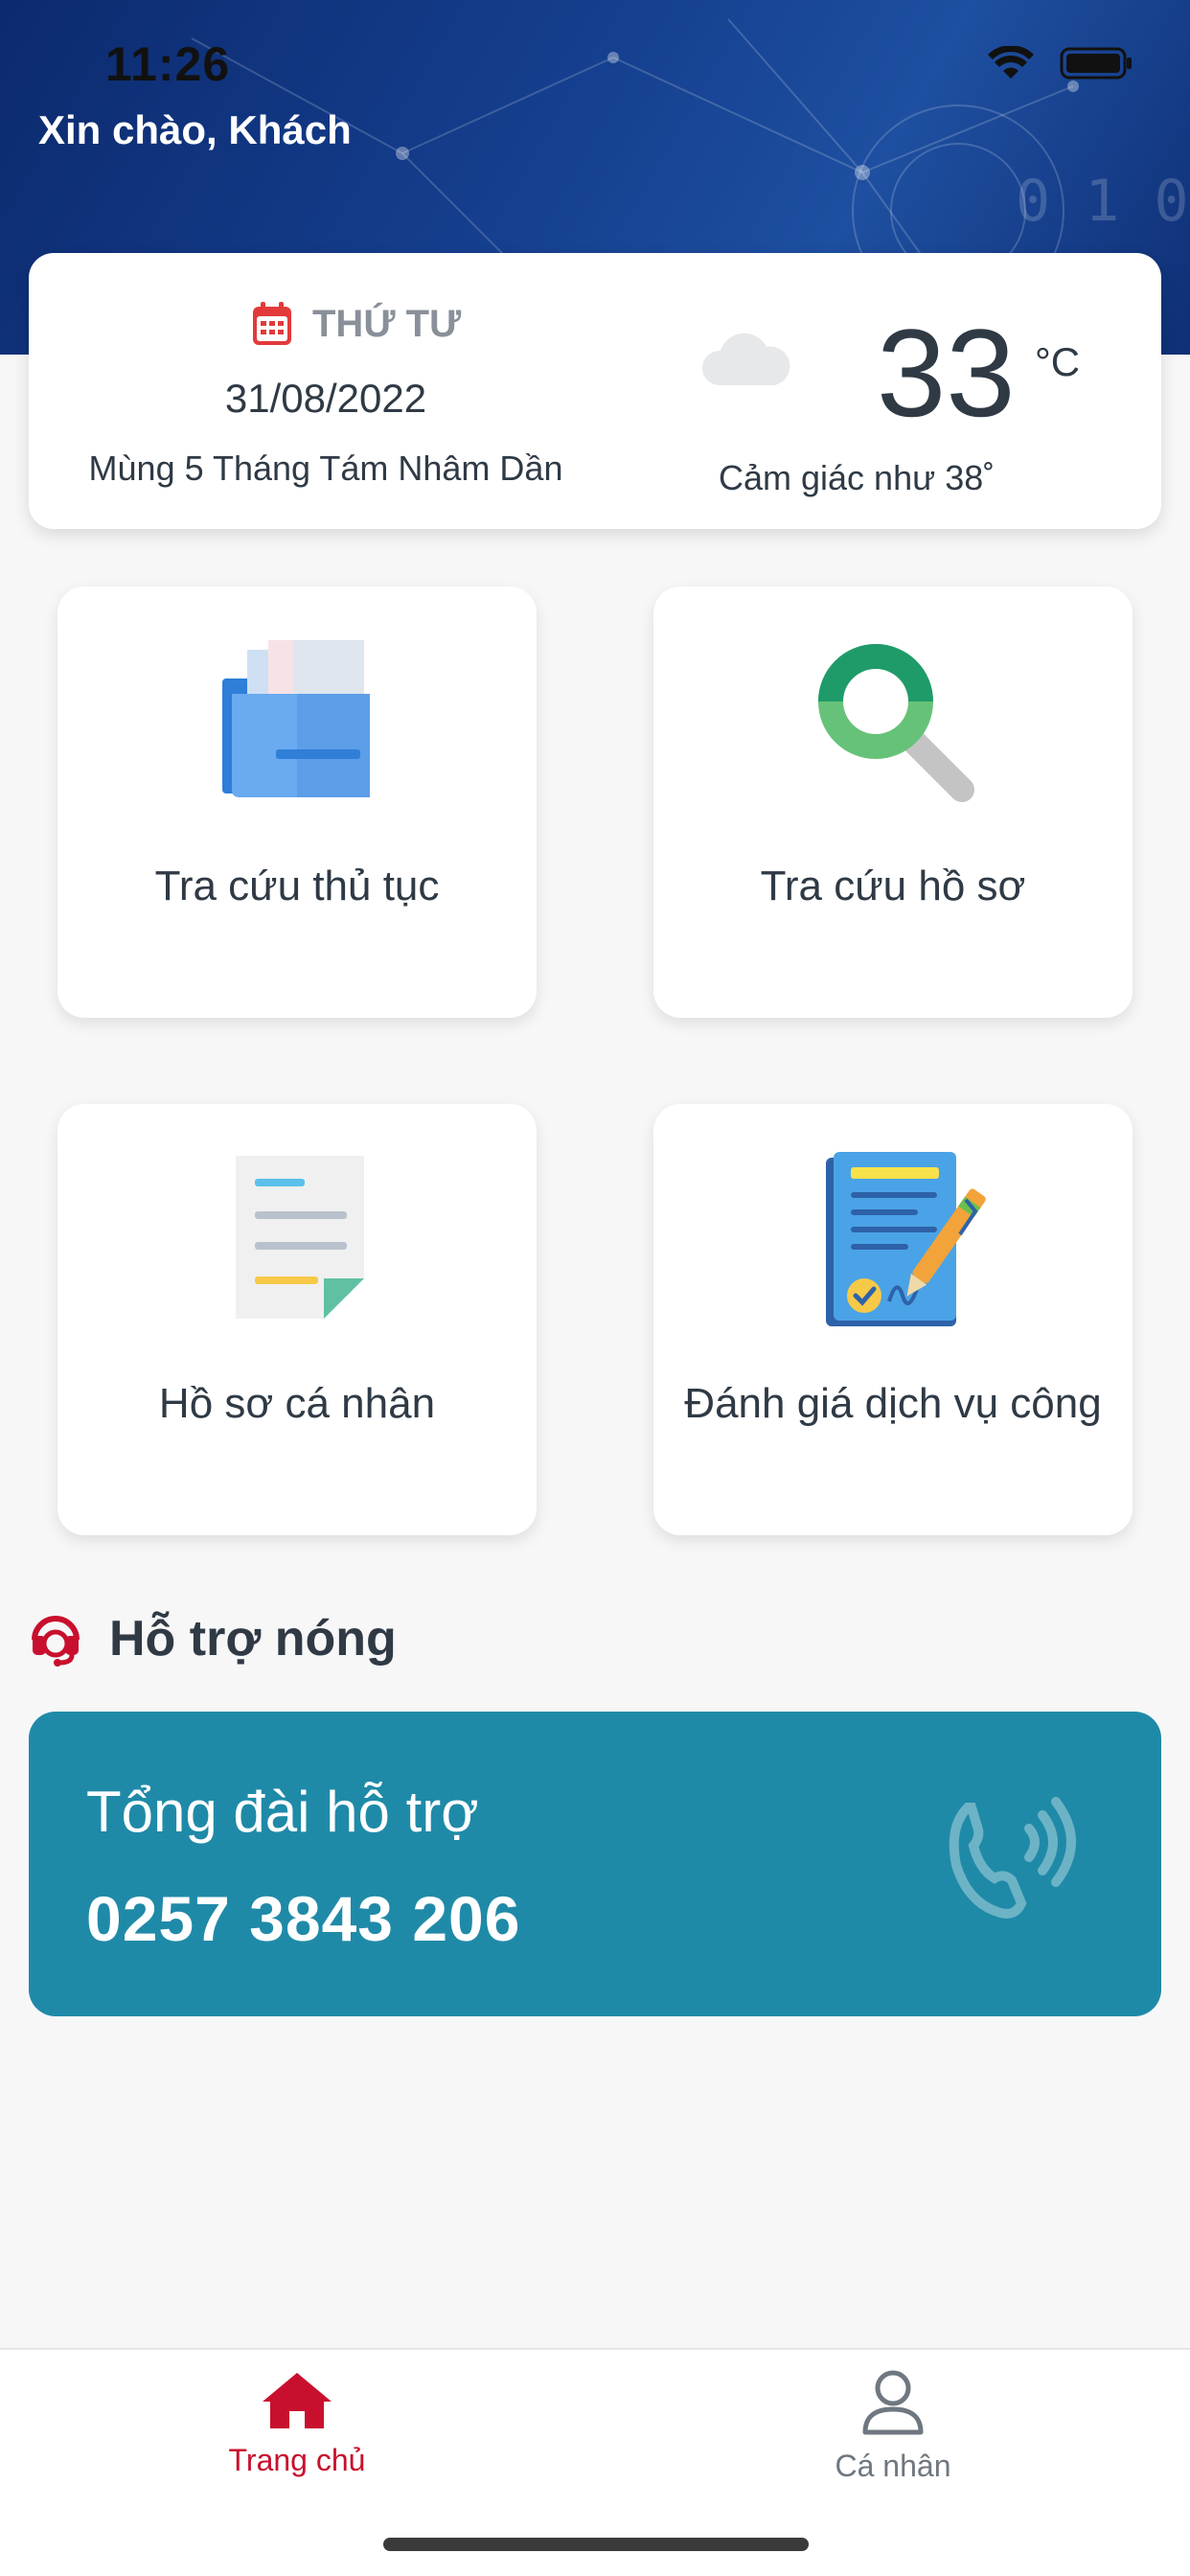 This screenshot has width=1190, height=2576. Describe the element at coordinates (297, 1319) in the screenshot. I see `tile-ho-so-ca-nhan: Hồ sơ cá nhân` at that location.